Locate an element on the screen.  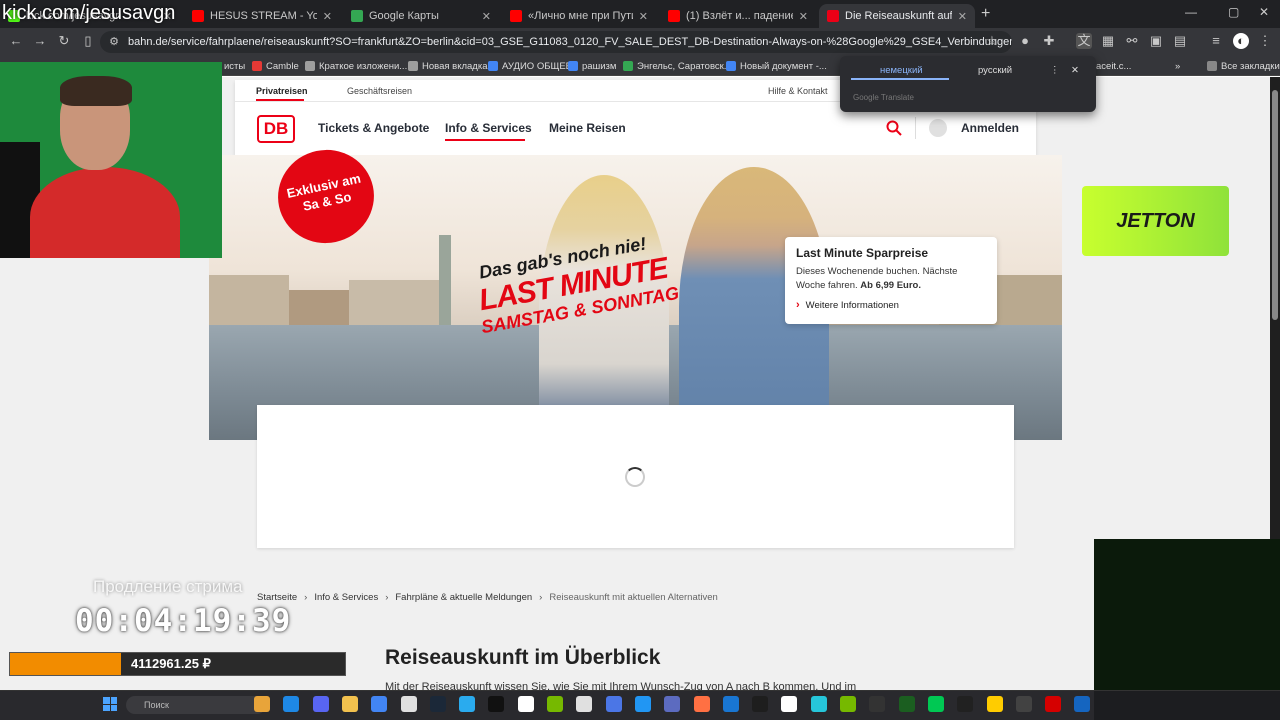
subnav-hilfe-kontakt: Hilfe & Kontakt is located at coordinates (798, 91).